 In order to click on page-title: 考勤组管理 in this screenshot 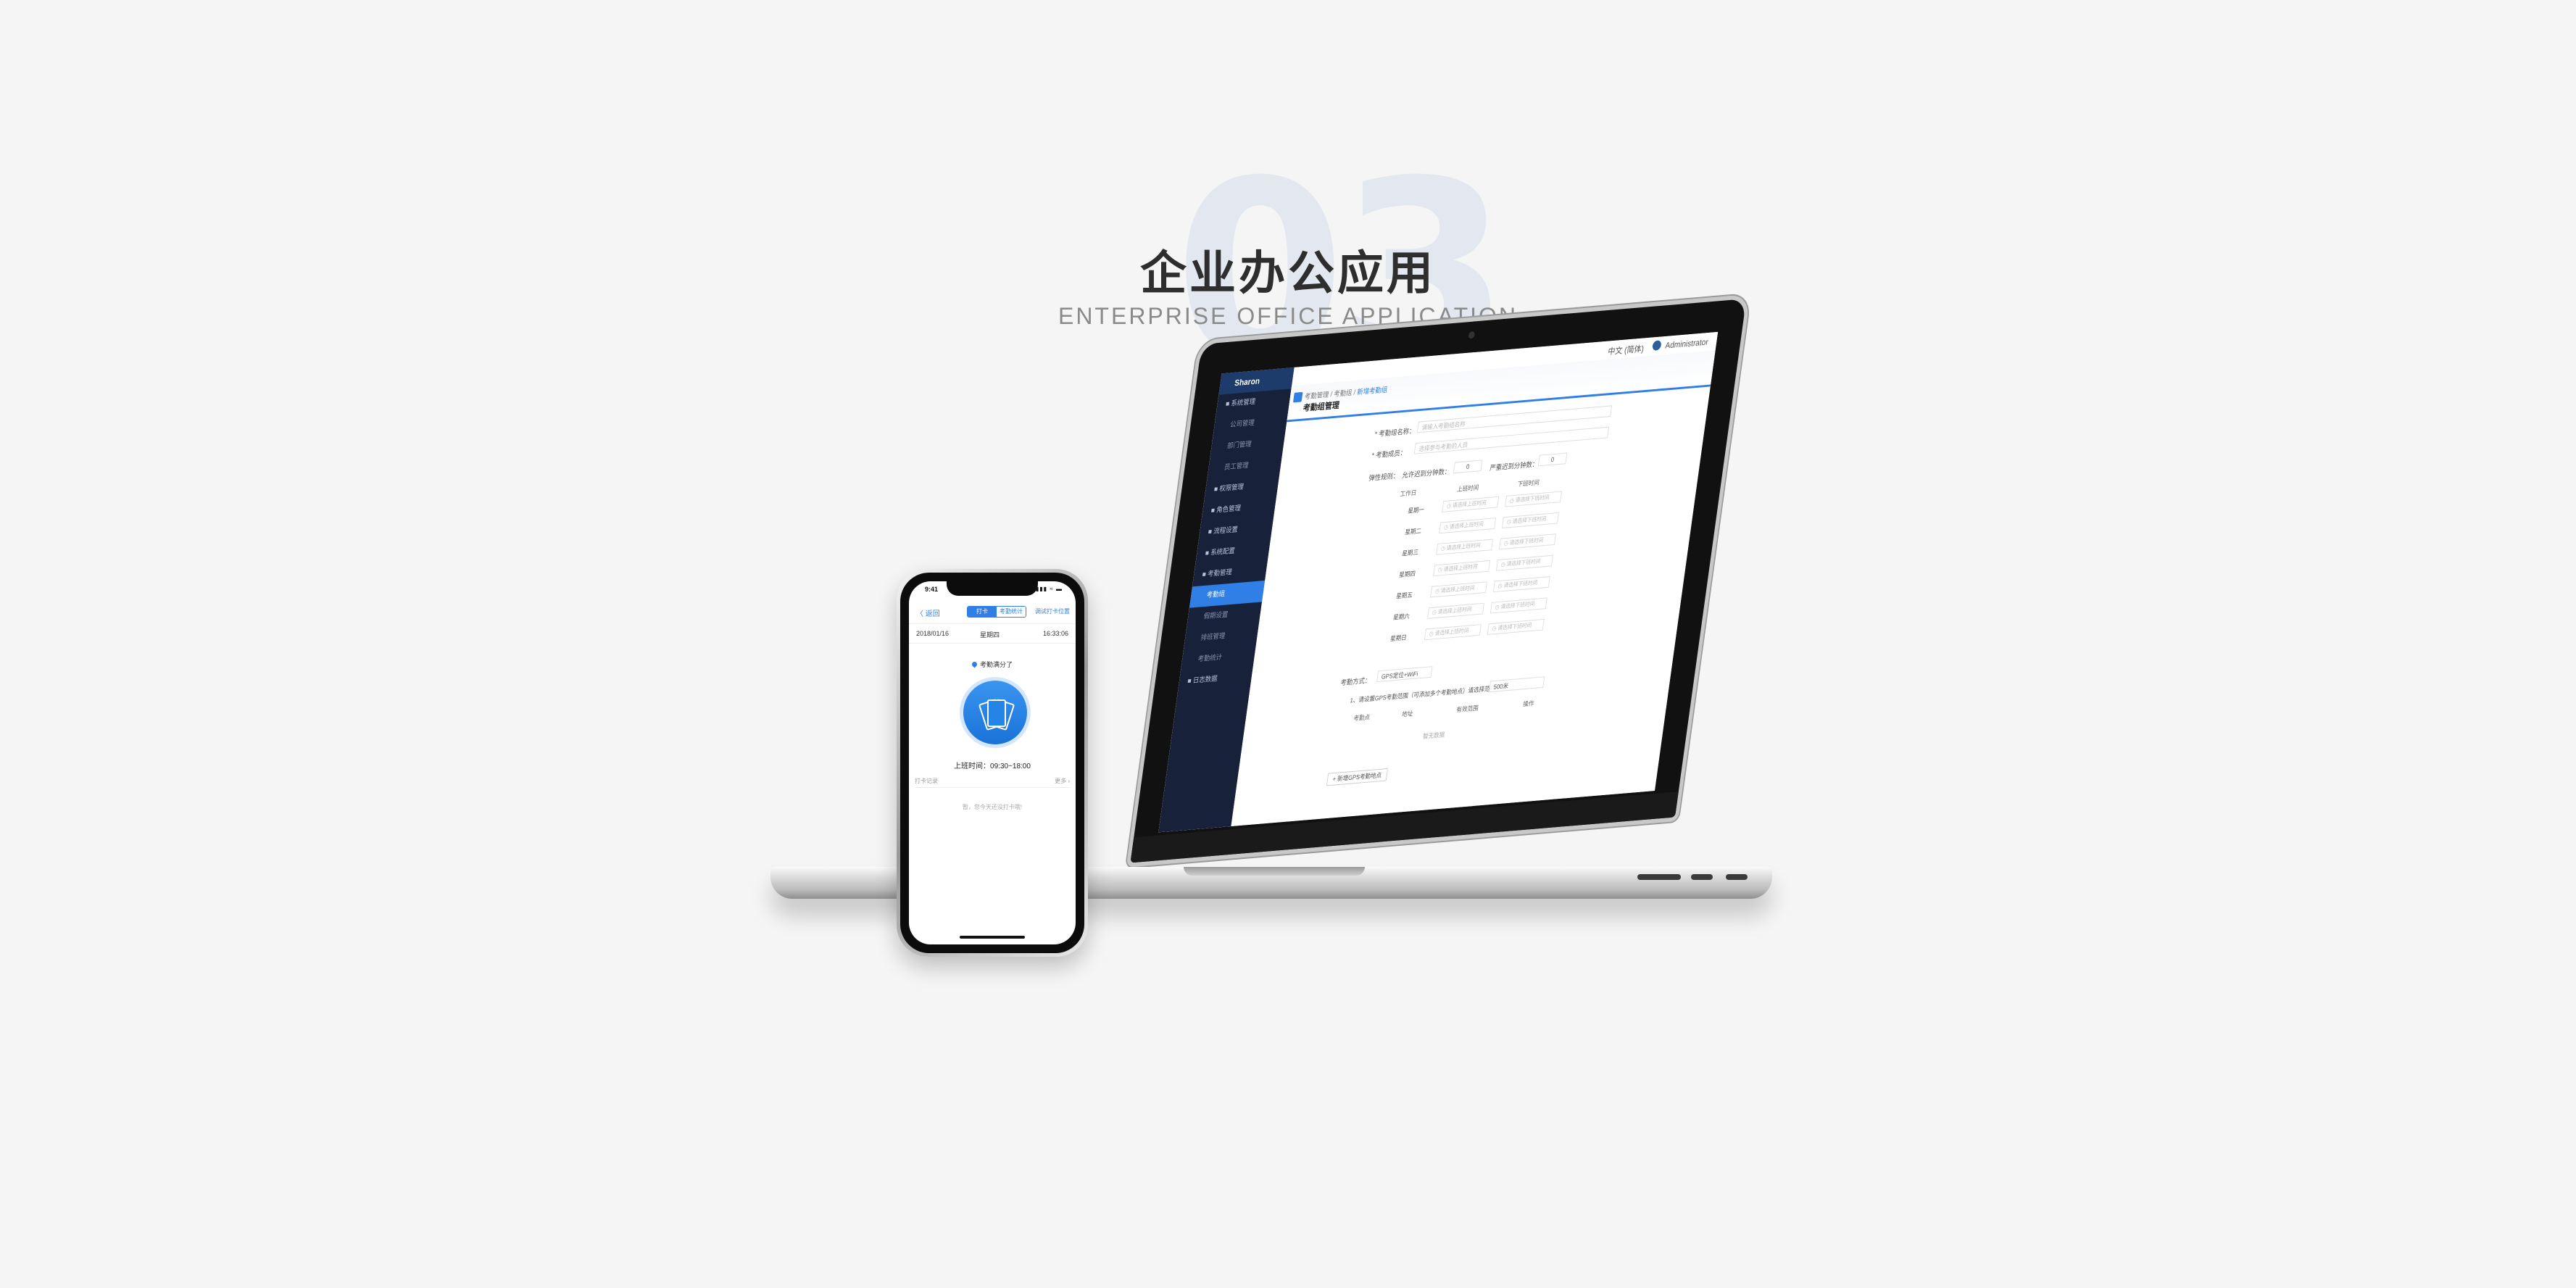, I will do `click(1321, 406)`.